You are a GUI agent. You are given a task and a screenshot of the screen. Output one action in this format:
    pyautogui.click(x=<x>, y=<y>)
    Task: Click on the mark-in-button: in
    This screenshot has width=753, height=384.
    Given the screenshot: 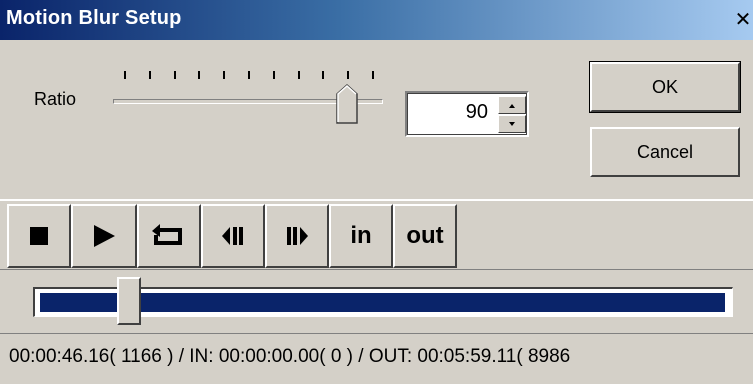 What is the action you would take?
    pyautogui.click(x=361, y=236)
    